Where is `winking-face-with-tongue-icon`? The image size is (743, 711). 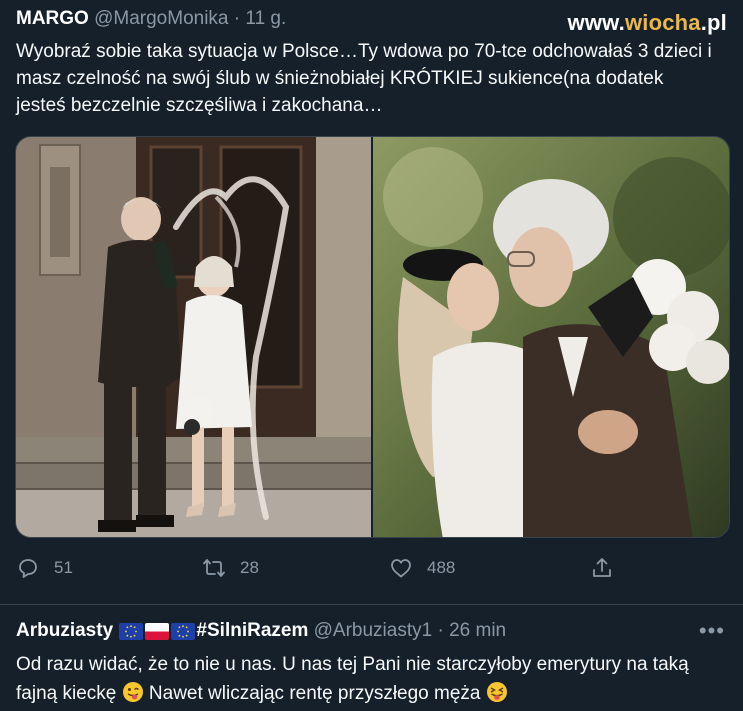
winking-face-with-tongue-icon is located at coordinates (133, 692).